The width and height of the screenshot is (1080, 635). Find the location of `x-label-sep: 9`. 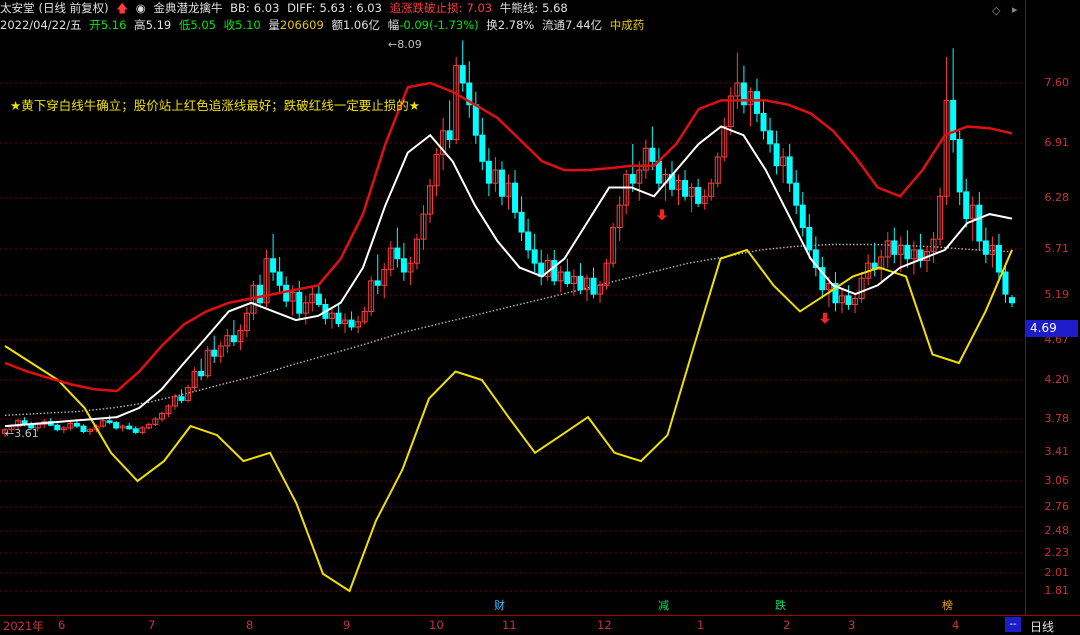

x-label-sep: 9 is located at coordinates (347, 625).